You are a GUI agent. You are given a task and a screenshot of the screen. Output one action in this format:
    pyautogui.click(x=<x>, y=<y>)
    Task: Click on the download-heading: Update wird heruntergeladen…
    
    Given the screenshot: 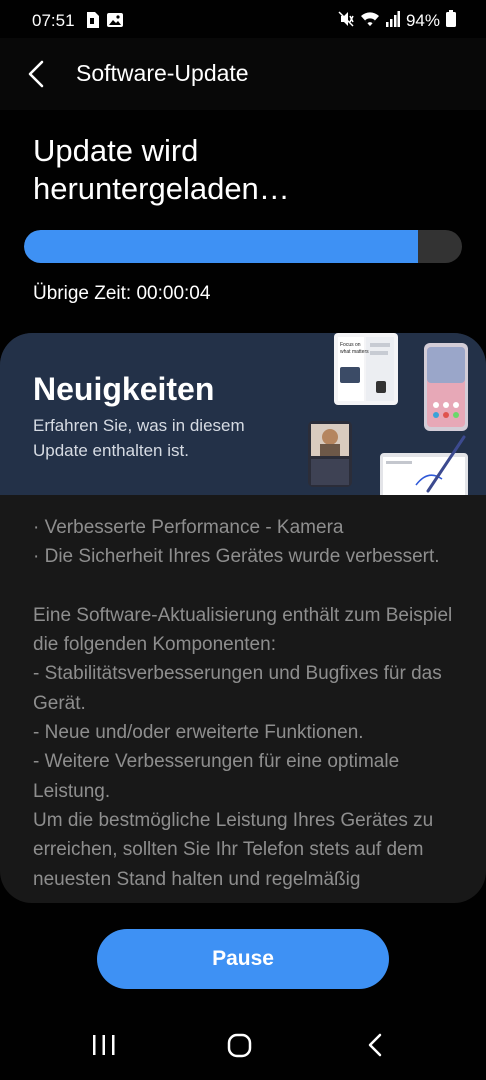 What is the action you would take?
    pyautogui.click(x=161, y=169)
    